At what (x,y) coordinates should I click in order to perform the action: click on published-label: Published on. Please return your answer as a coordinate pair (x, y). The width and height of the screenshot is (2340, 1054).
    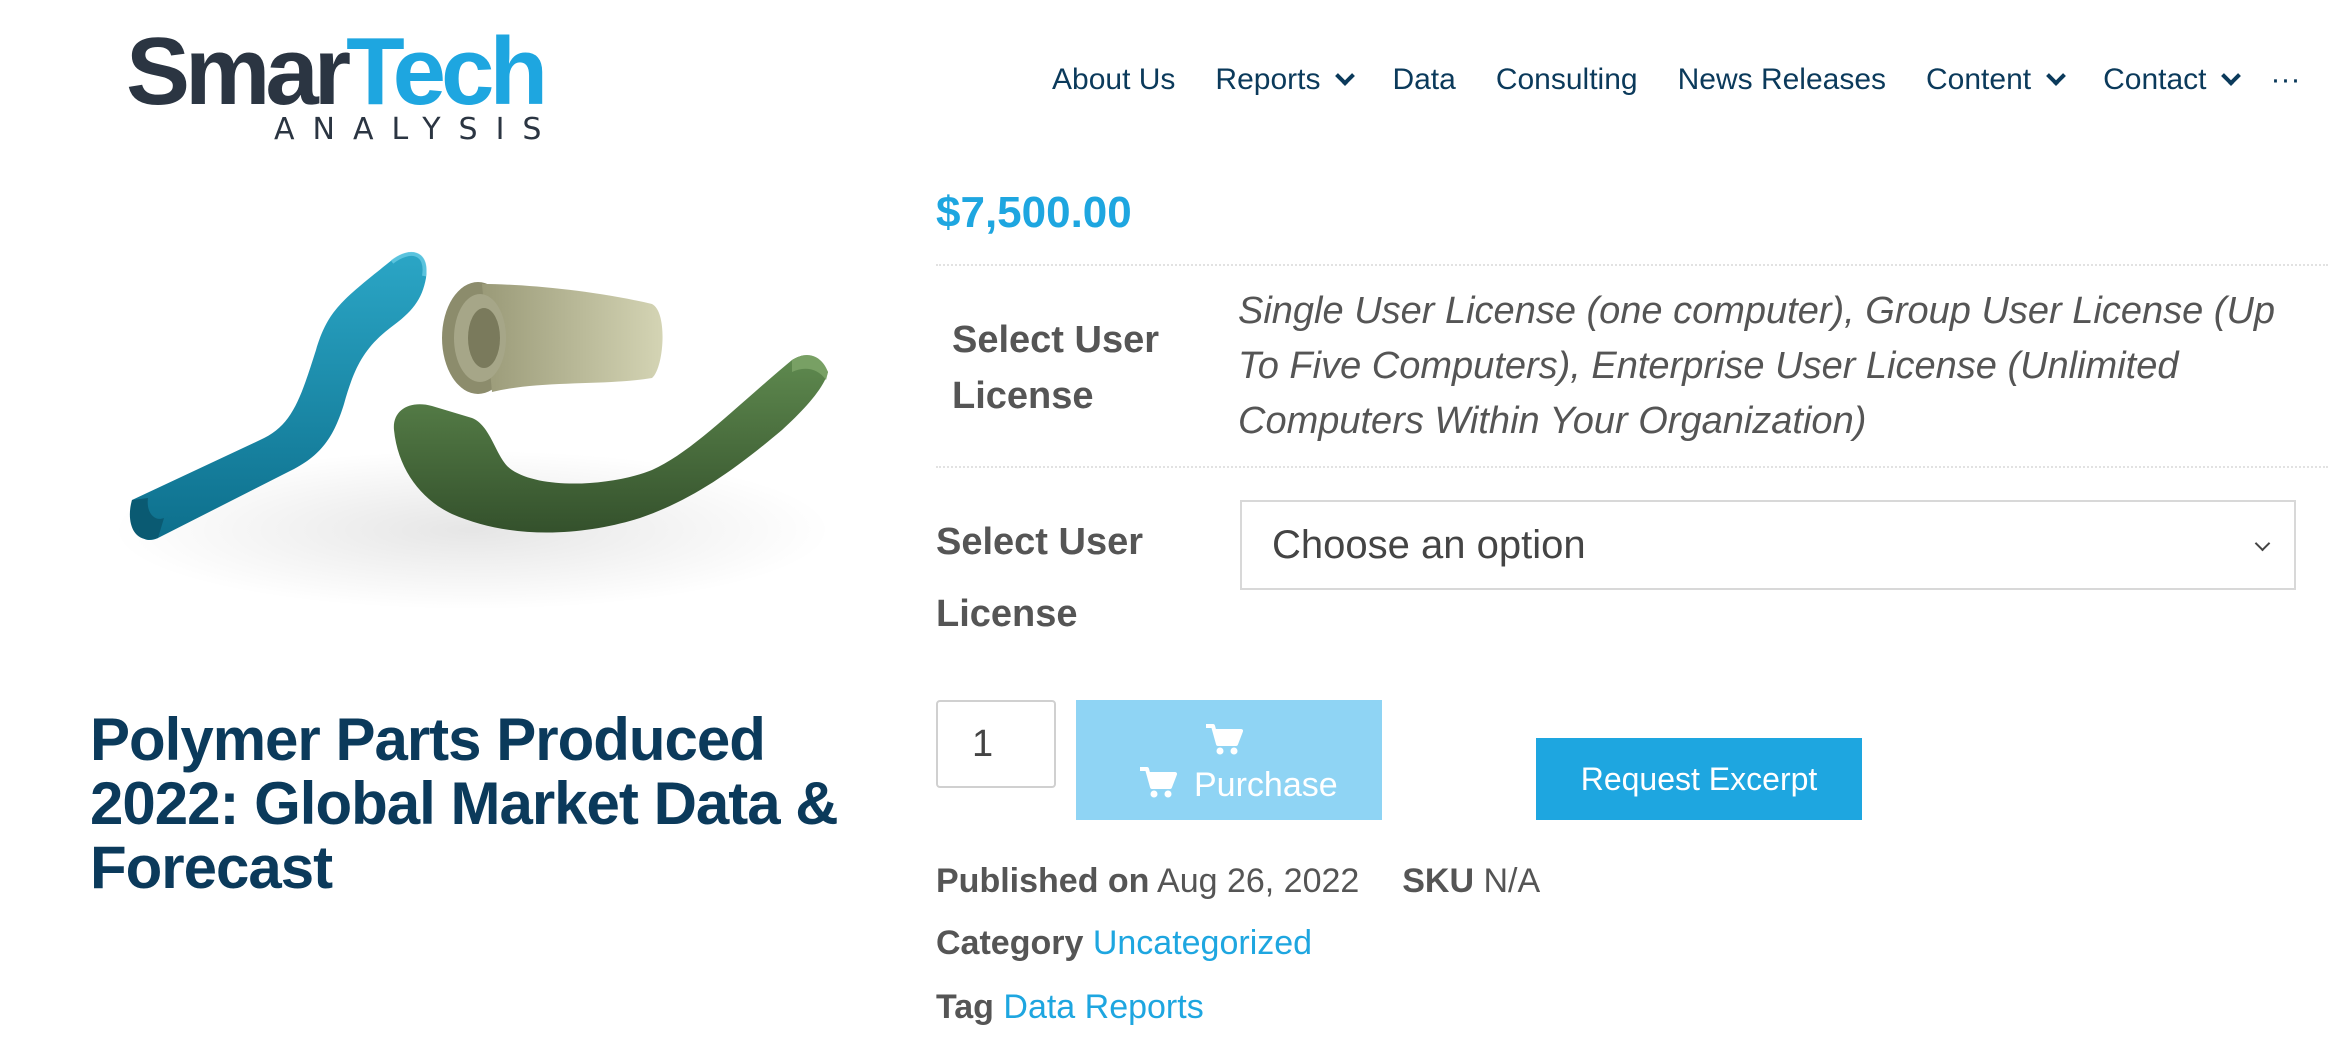
    Looking at the image, I should click on (1043, 881).